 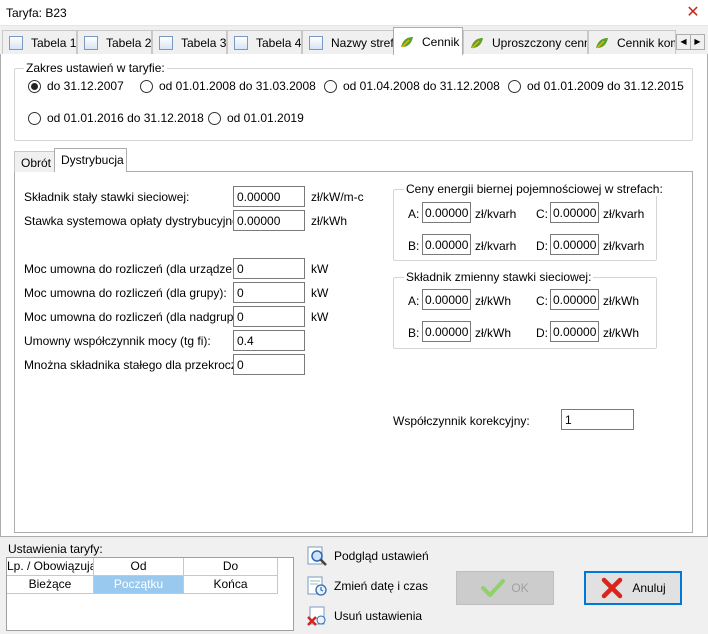 What do you see at coordinates (317, 556) in the screenshot?
I see `magnifier-document-icon` at bounding box center [317, 556].